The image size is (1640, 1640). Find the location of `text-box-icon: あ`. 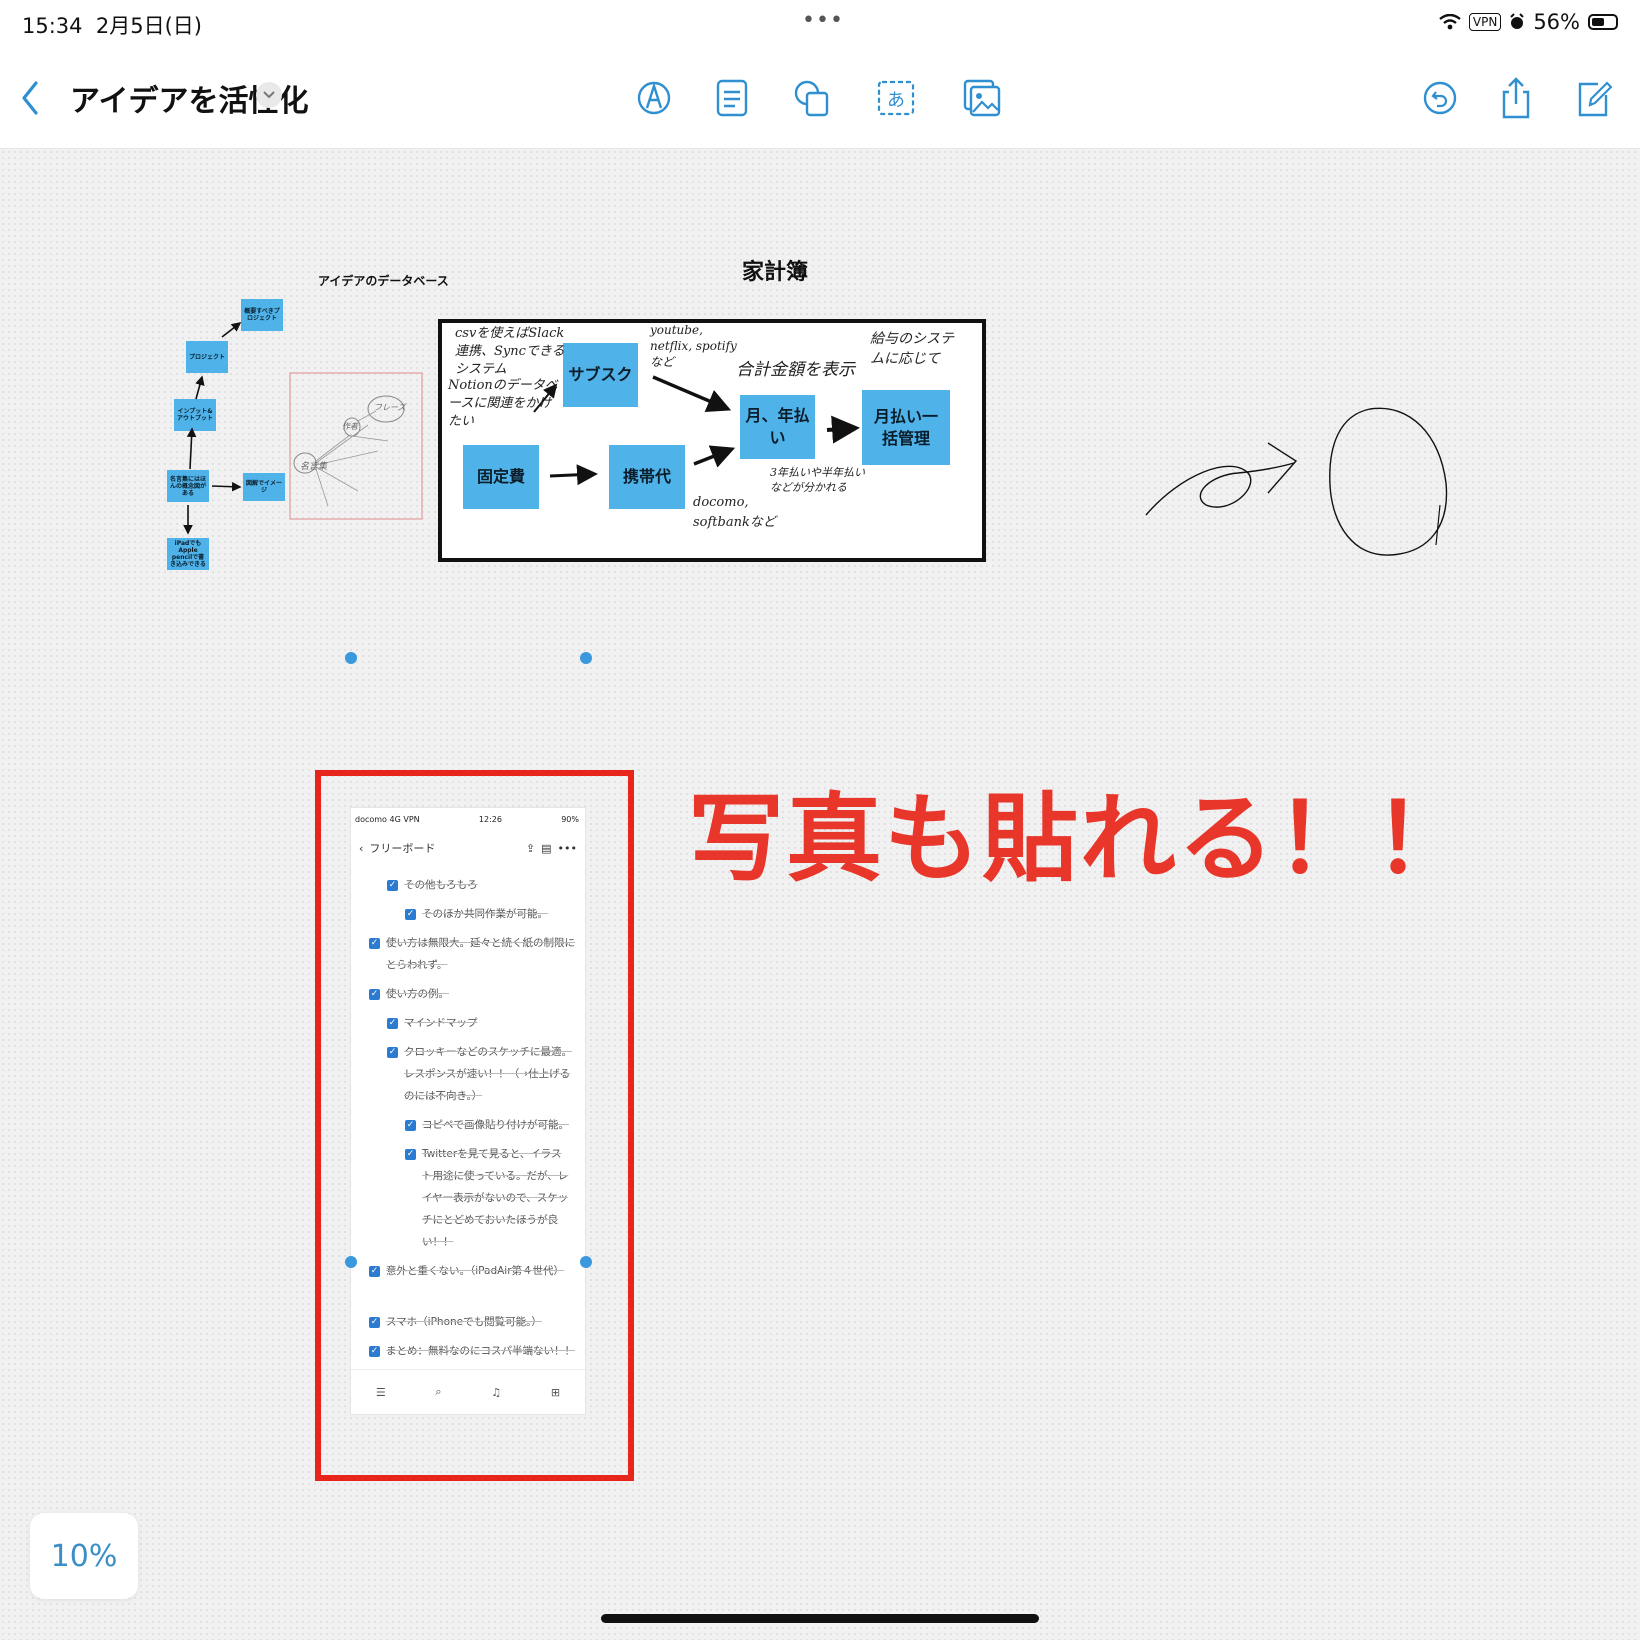

text-box-icon: あ is located at coordinates (896, 98).